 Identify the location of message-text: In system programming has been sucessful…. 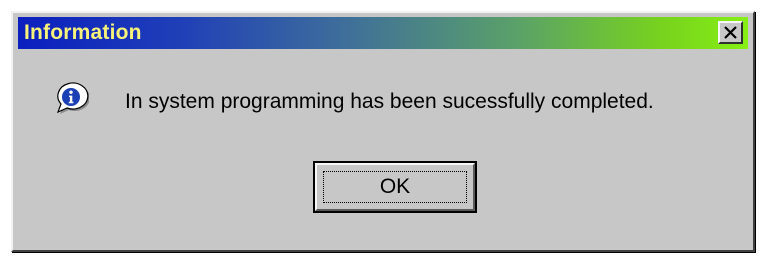
(389, 101).